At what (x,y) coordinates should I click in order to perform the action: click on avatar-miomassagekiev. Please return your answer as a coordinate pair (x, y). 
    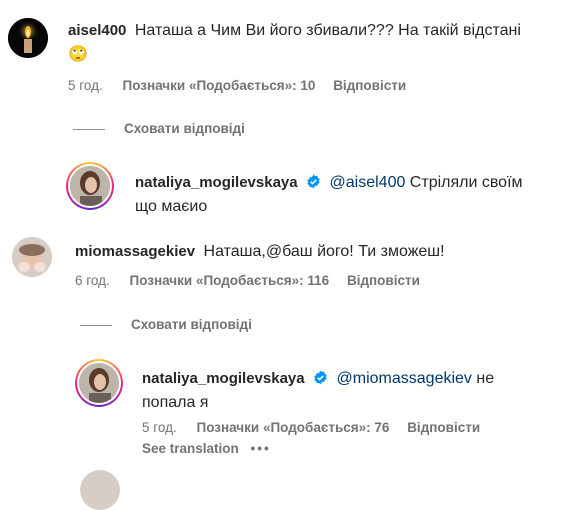
    Looking at the image, I should click on (32, 257).